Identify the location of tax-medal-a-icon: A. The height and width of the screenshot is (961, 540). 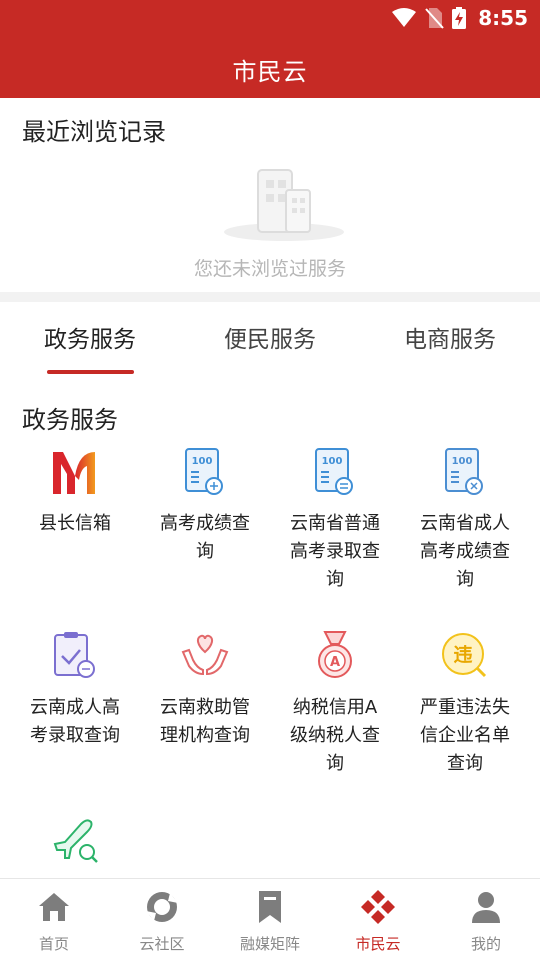
(335, 654).